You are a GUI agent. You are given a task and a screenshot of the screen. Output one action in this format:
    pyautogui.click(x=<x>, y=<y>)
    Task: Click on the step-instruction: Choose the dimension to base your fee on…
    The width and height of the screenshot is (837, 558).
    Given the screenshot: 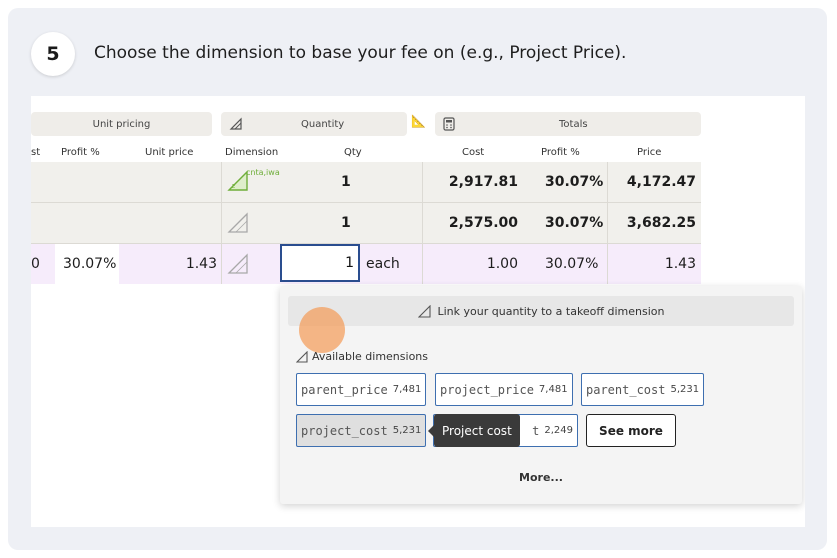 What is the action you would take?
    pyautogui.click(x=360, y=53)
    